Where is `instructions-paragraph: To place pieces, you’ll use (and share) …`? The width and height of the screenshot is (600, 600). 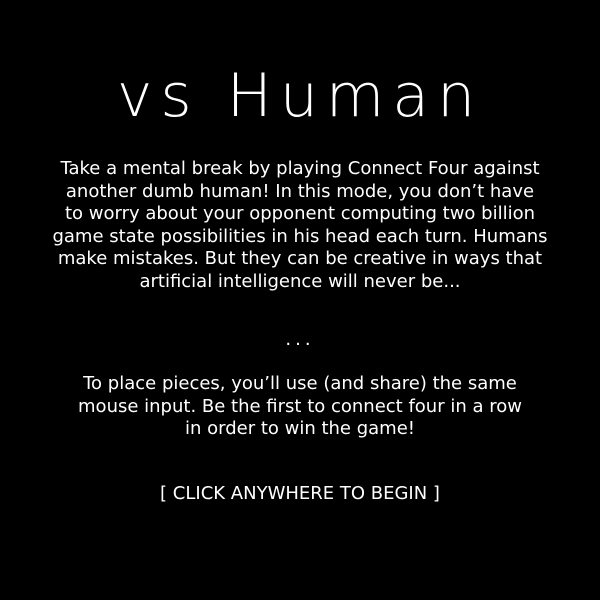
instructions-paragraph: To place pieces, you’ll use (and share) … is located at coordinates (300, 406).